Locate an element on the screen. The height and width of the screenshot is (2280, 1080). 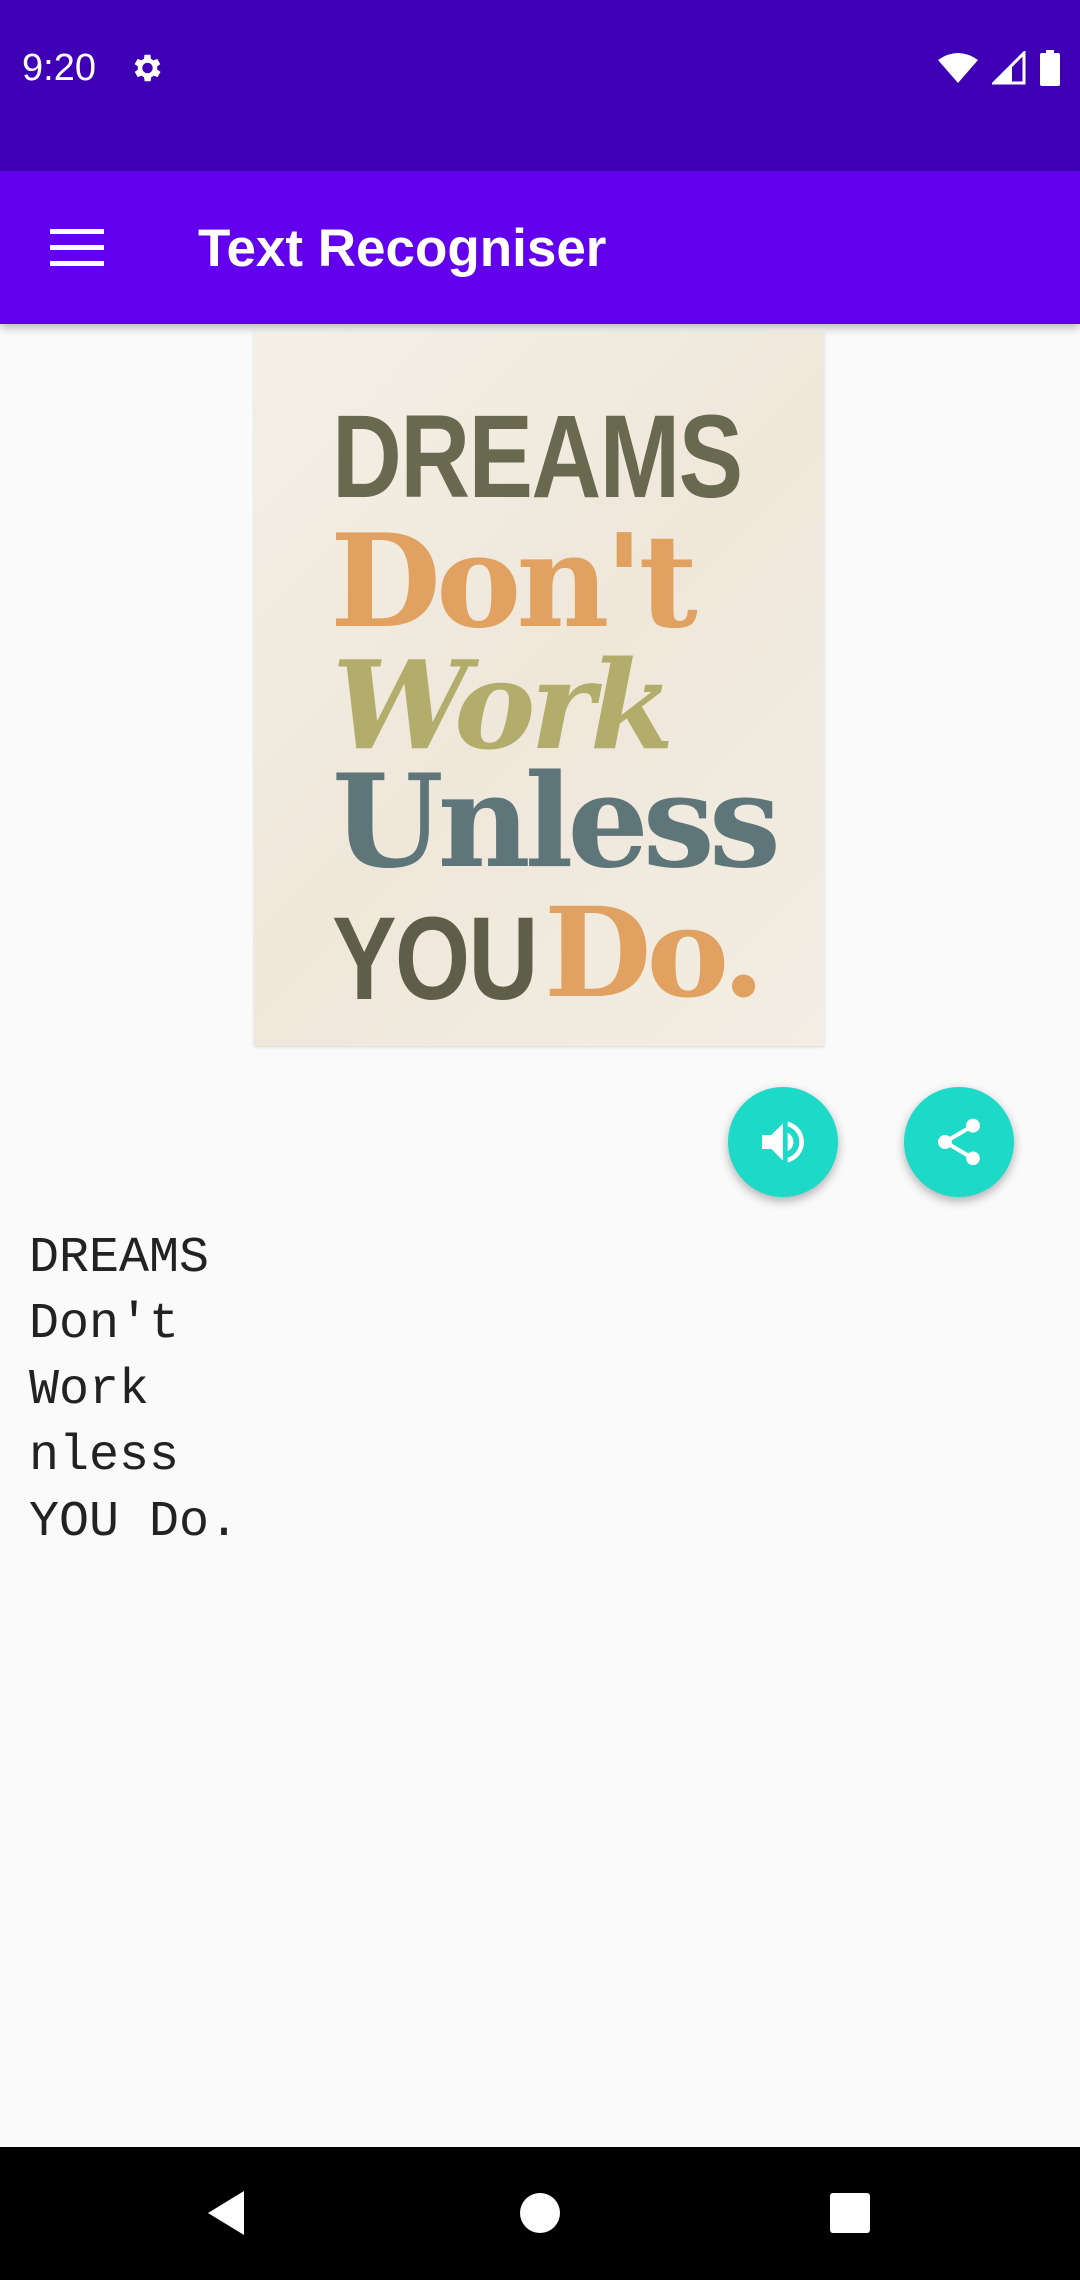
recents-button is located at coordinates (850, 2213).